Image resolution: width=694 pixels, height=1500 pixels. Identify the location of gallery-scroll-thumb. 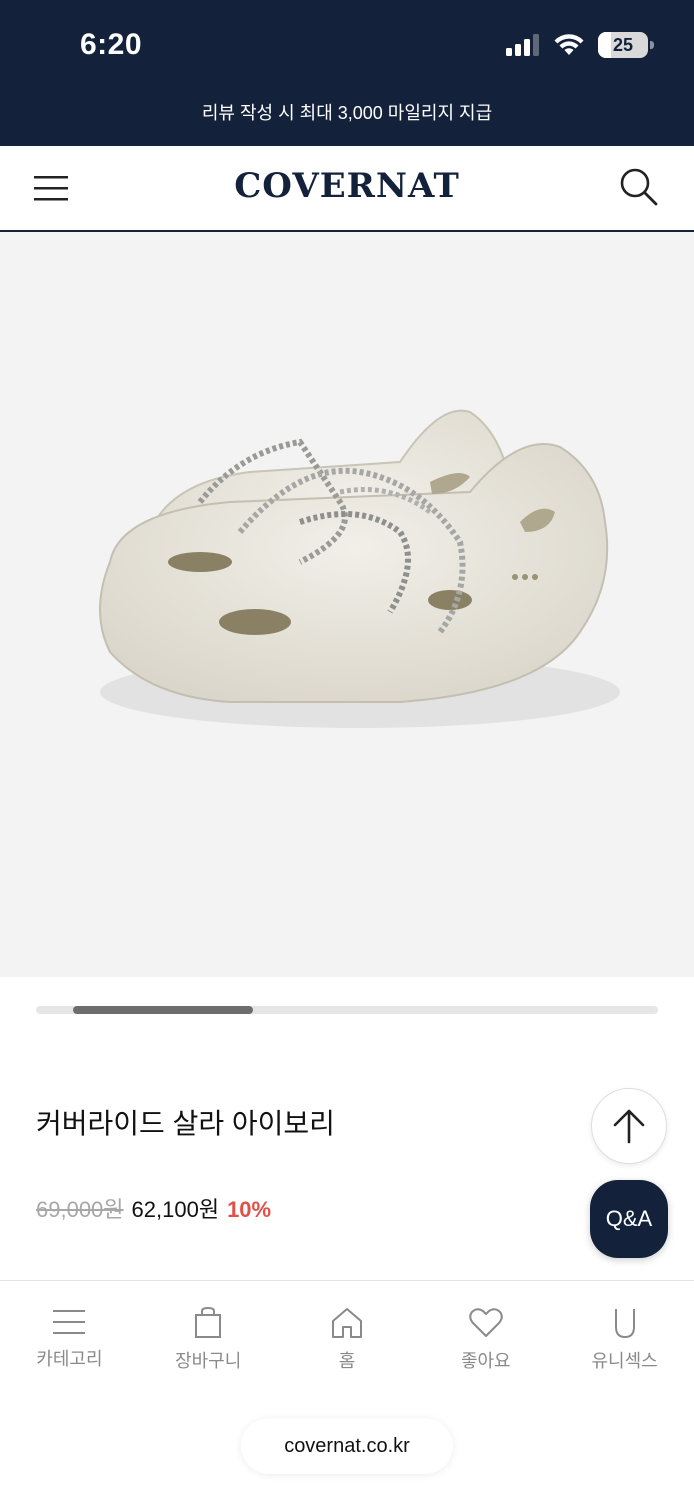
(163, 1010).